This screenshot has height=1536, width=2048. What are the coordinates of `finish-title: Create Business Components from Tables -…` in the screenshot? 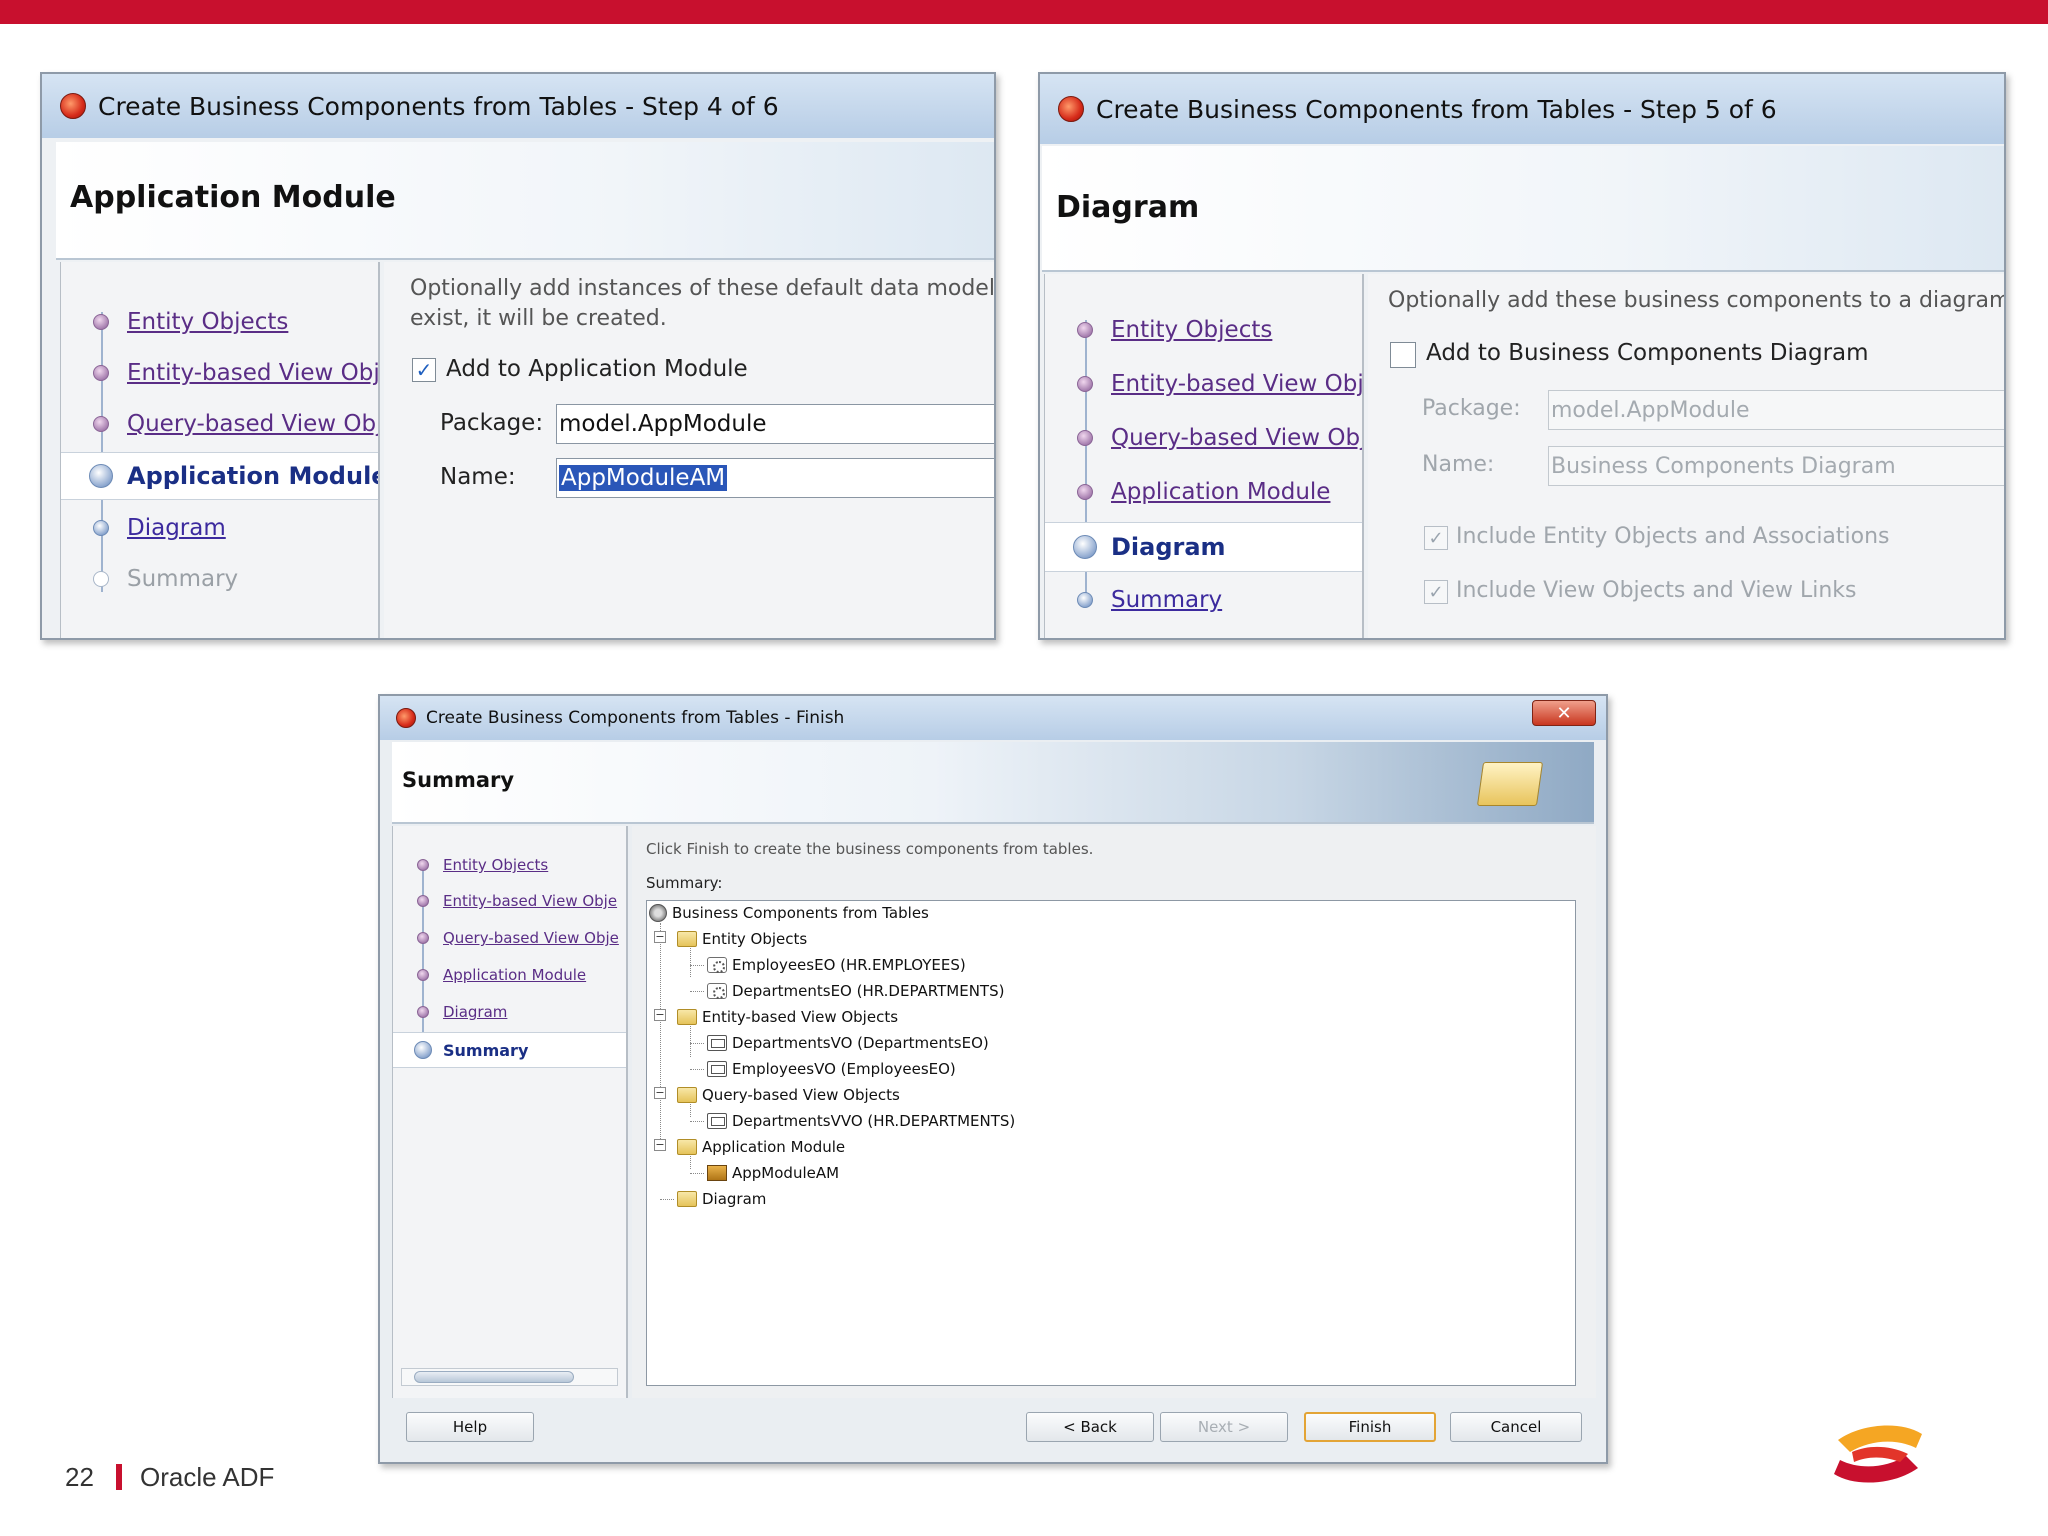 It's located at (635, 718).